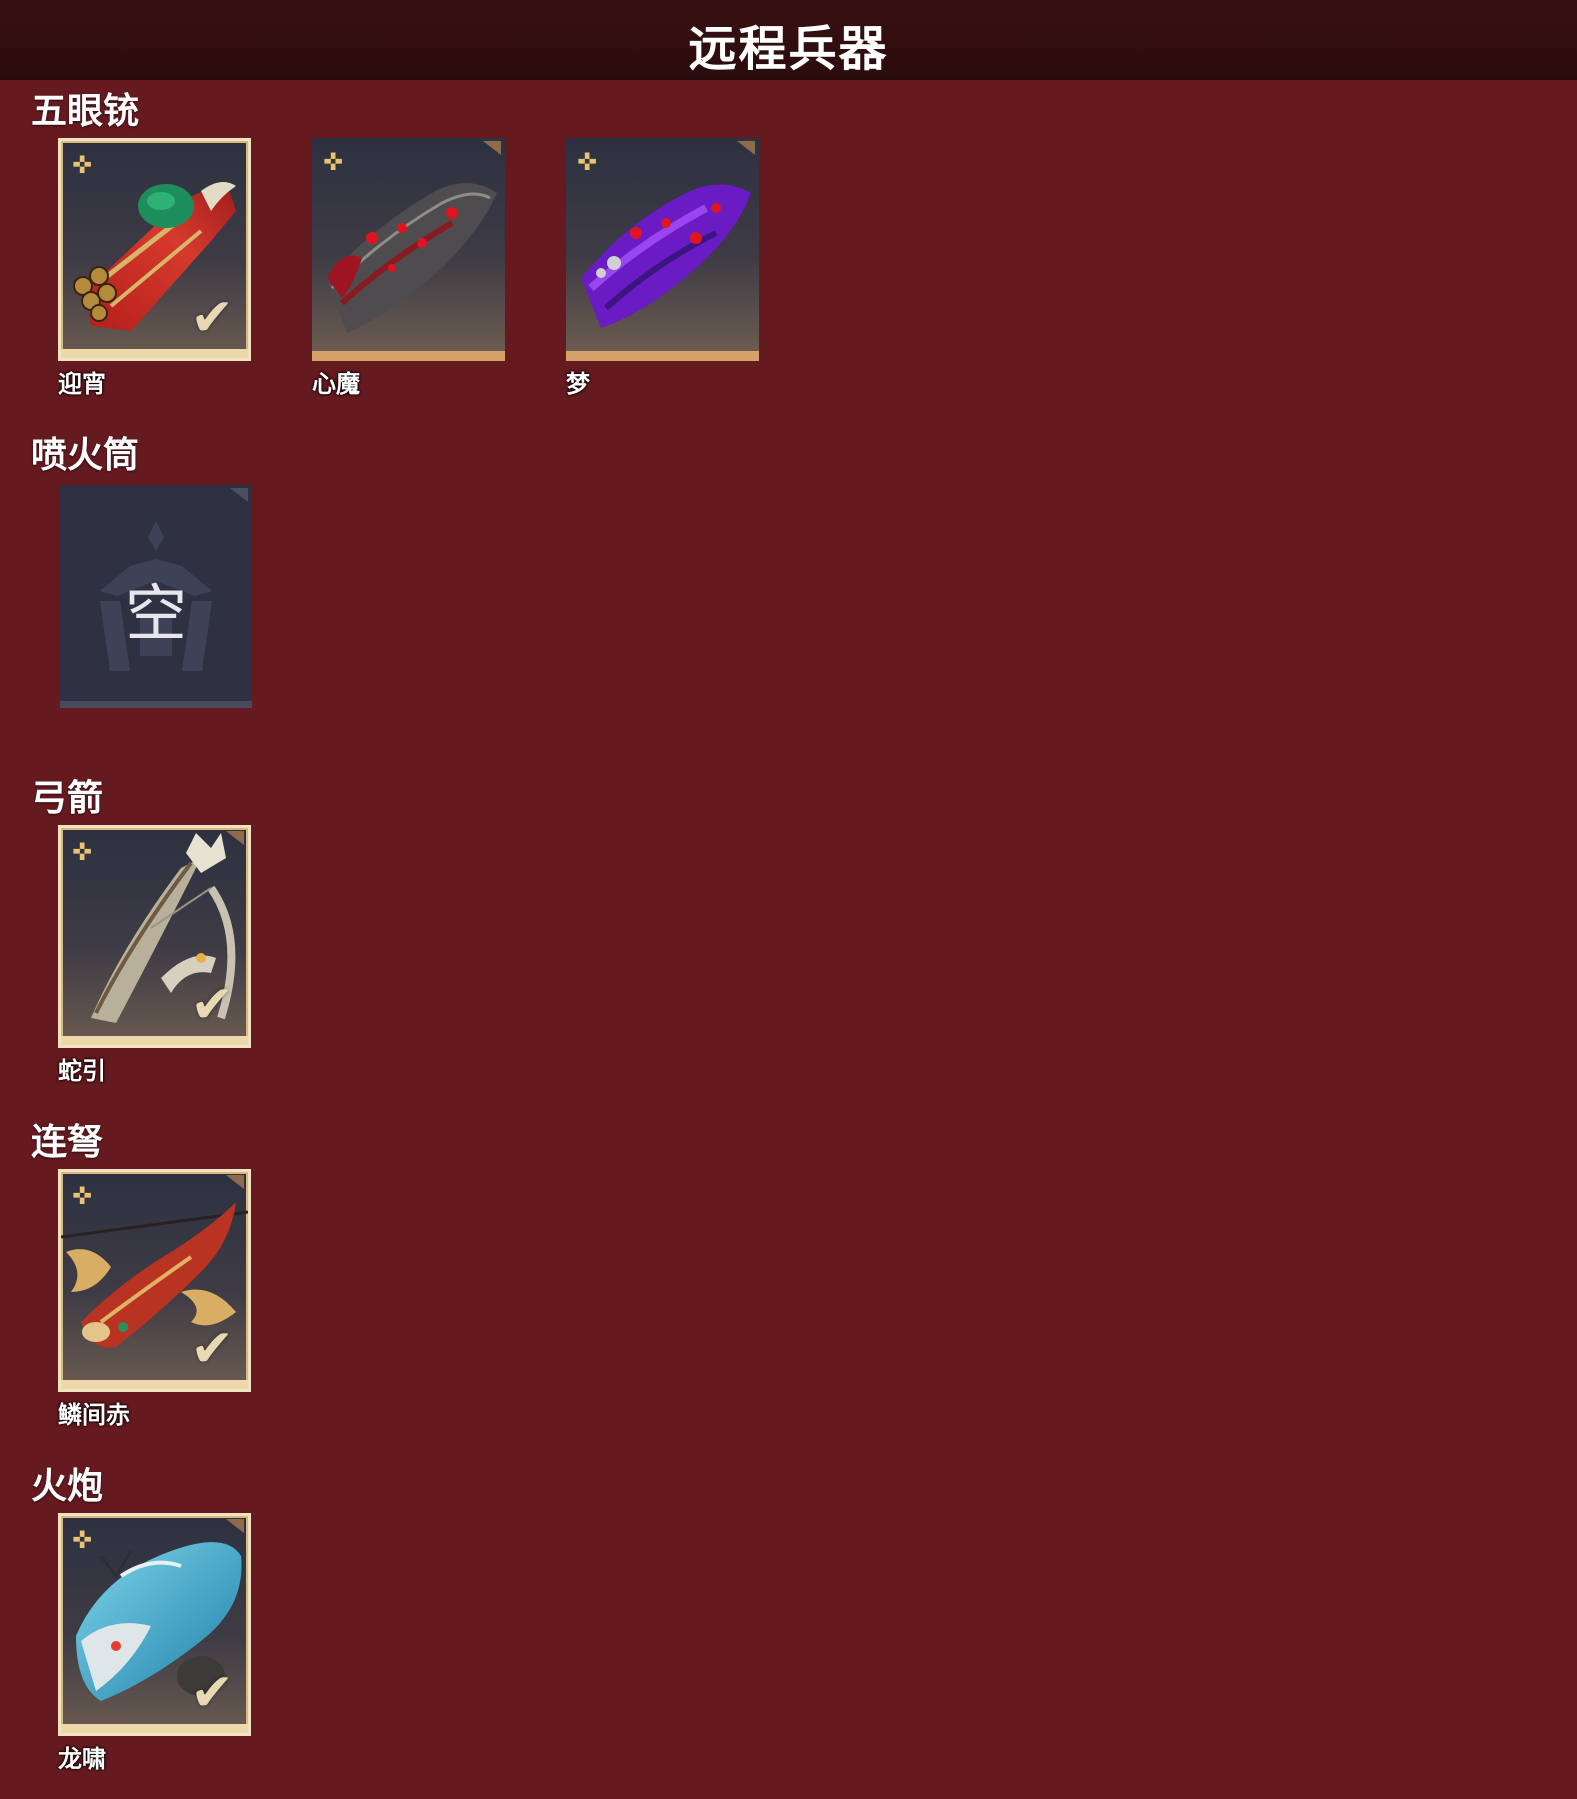  What do you see at coordinates (67, 1486) in the screenshot?
I see `section-title: 火炮` at bounding box center [67, 1486].